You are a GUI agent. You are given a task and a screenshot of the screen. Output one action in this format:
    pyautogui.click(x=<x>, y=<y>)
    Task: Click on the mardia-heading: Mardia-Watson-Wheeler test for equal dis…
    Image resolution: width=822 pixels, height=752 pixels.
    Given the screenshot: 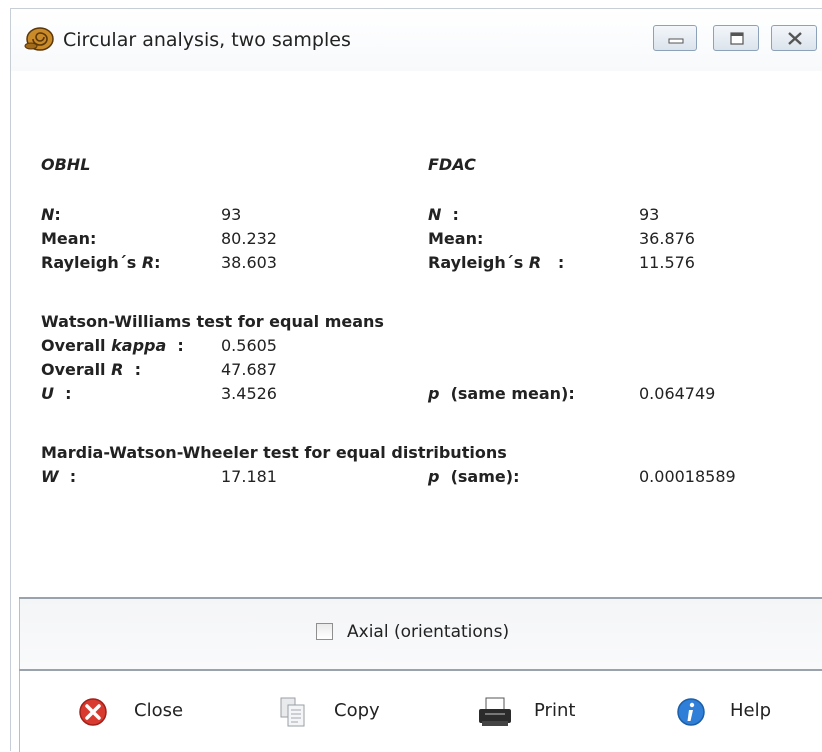 What is the action you would take?
    pyautogui.click(x=274, y=452)
    